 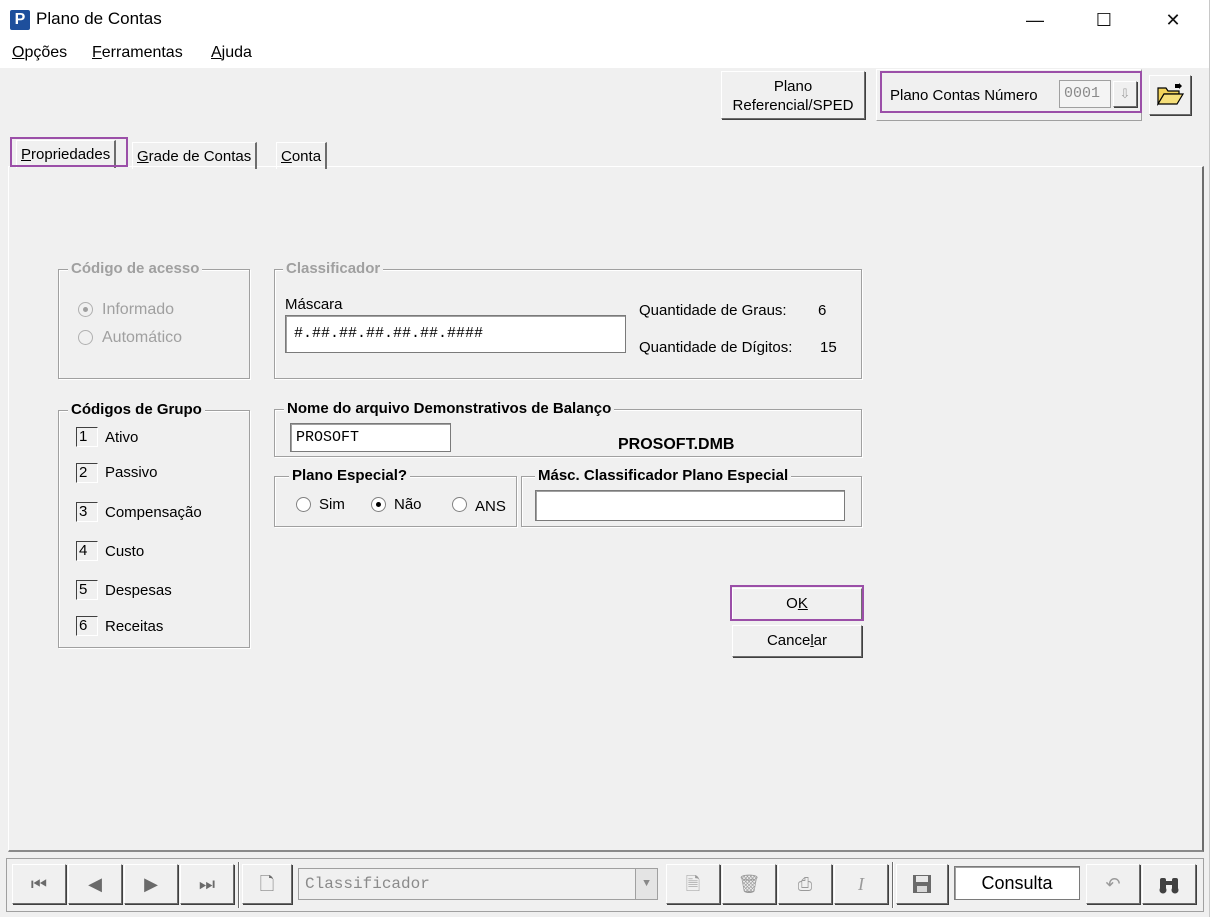 I want to click on save-icon, so click(x=922, y=884).